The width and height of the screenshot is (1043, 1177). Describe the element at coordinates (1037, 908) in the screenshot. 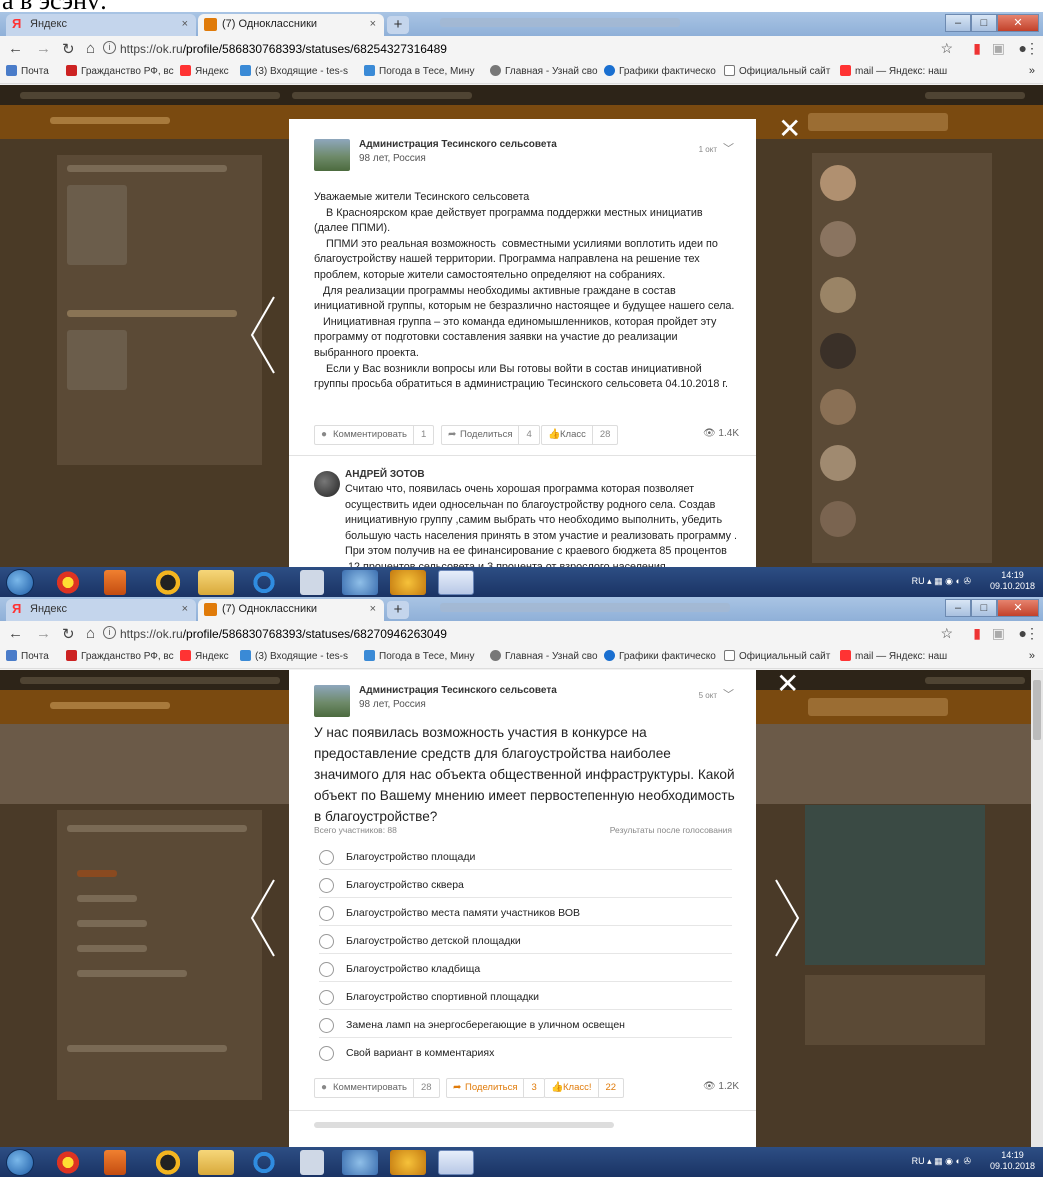

I see `page-scrollbar` at that location.